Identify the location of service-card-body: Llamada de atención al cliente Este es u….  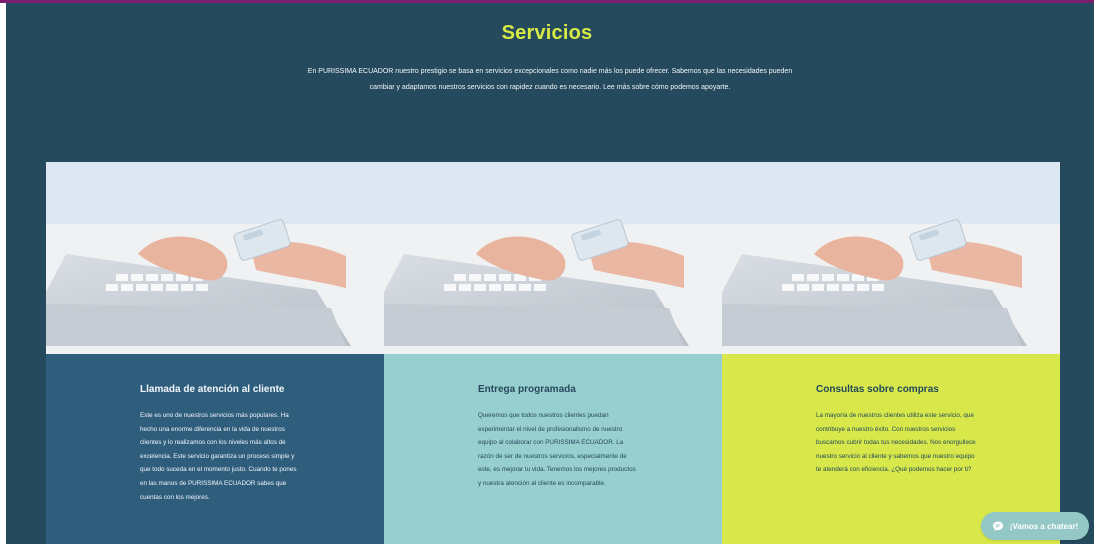
(215, 449).